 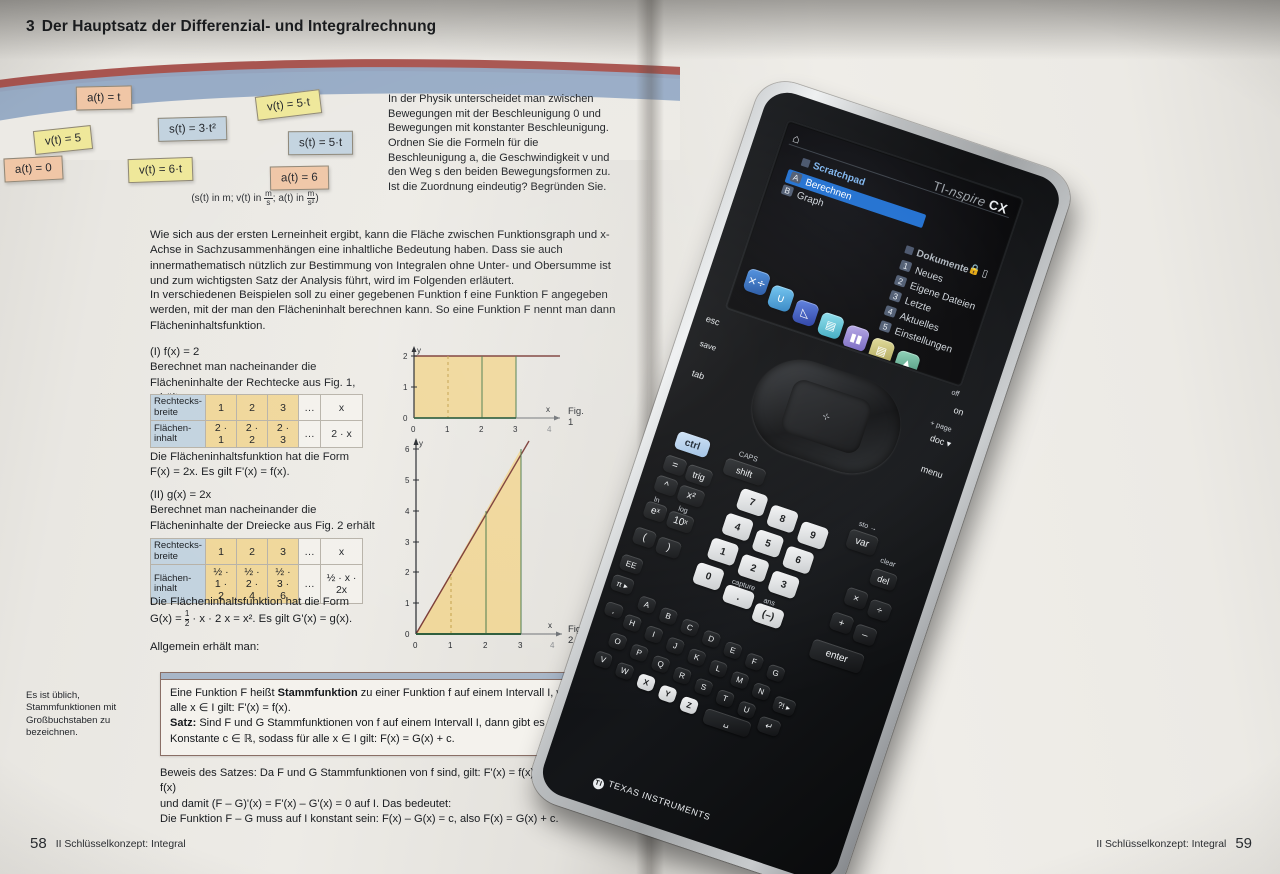 What do you see at coordinates (192, 129) in the screenshot?
I see `formula-card: s(t) = 3·t²` at bounding box center [192, 129].